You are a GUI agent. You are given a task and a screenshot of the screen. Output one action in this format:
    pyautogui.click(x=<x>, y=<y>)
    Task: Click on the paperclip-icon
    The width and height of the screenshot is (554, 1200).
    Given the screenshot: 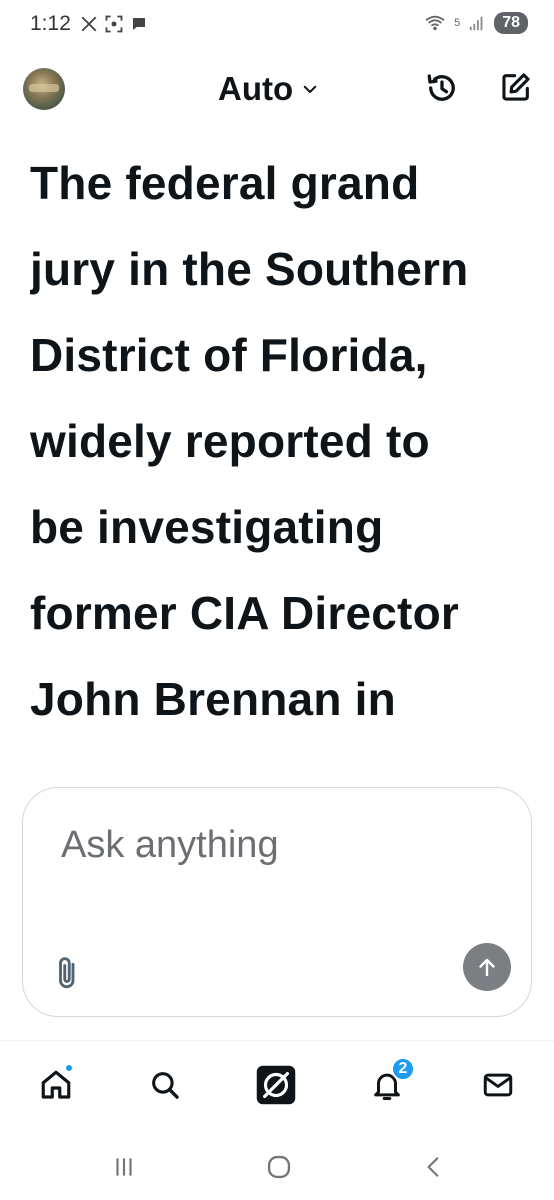 What is the action you would take?
    pyautogui.click(x=67, y=973)
    